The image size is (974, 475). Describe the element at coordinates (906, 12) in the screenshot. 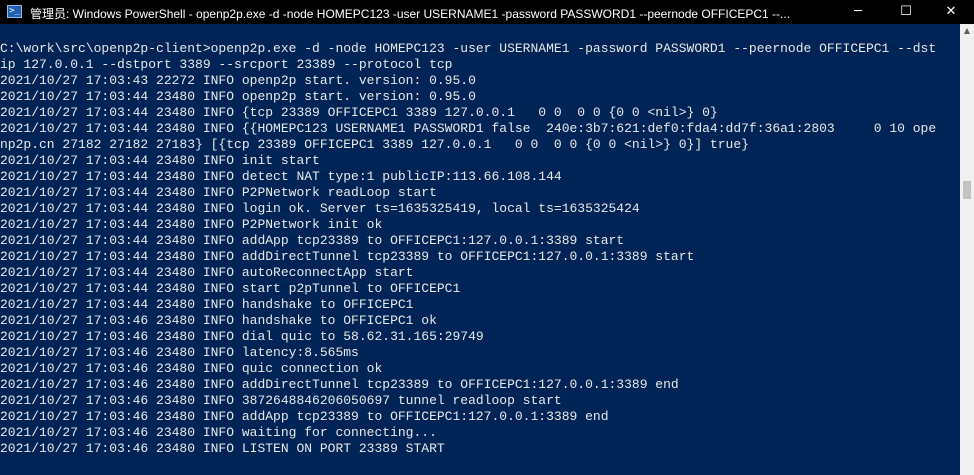

I see `maximize-button: ☐` at that location.